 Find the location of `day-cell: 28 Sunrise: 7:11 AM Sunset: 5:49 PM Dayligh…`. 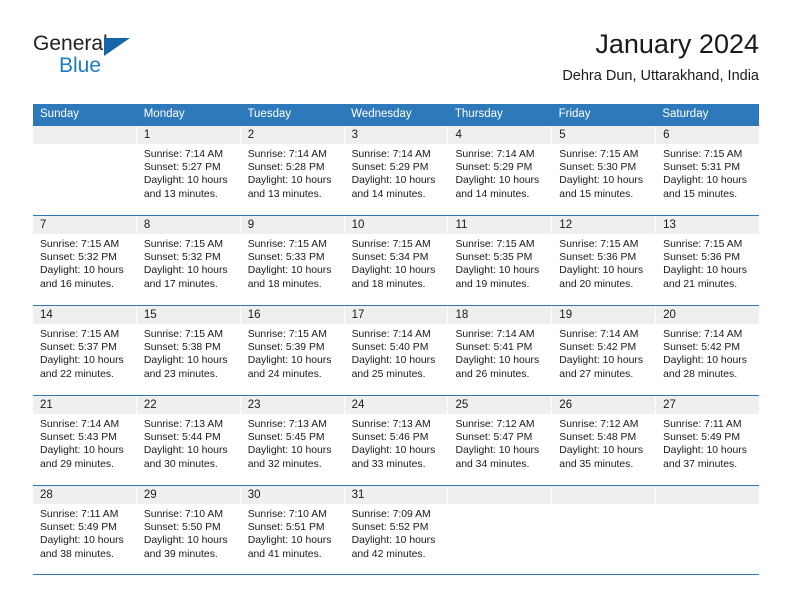

day-cell: 28 Sunrise: 7:11 AM Sunset: 5:49 PM Dayligh… is located at coordinates (85, 530).